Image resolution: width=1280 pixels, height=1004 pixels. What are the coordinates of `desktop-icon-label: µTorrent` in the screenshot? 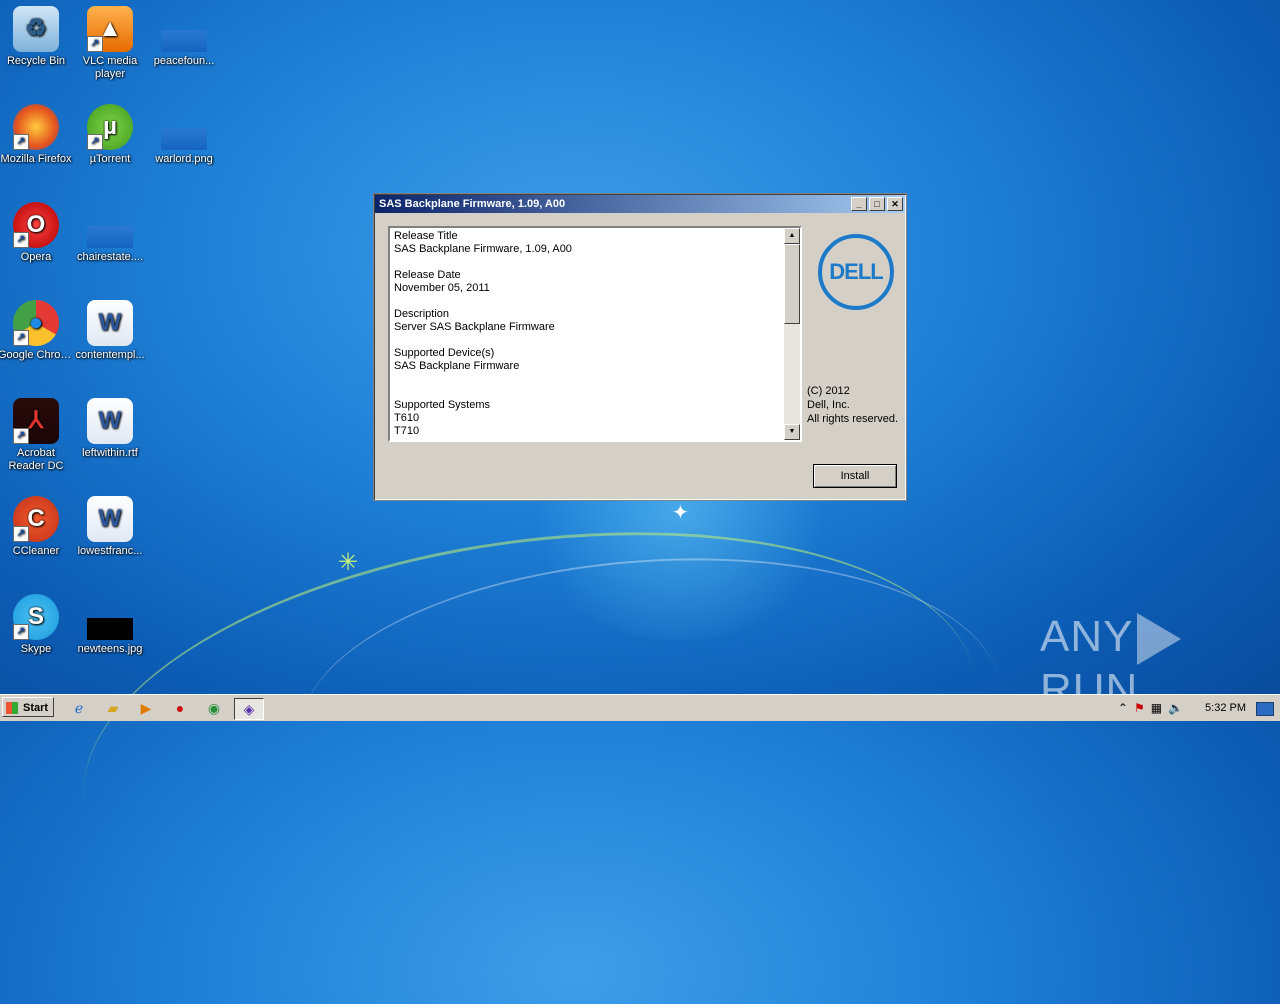 It's located at (110, 159).